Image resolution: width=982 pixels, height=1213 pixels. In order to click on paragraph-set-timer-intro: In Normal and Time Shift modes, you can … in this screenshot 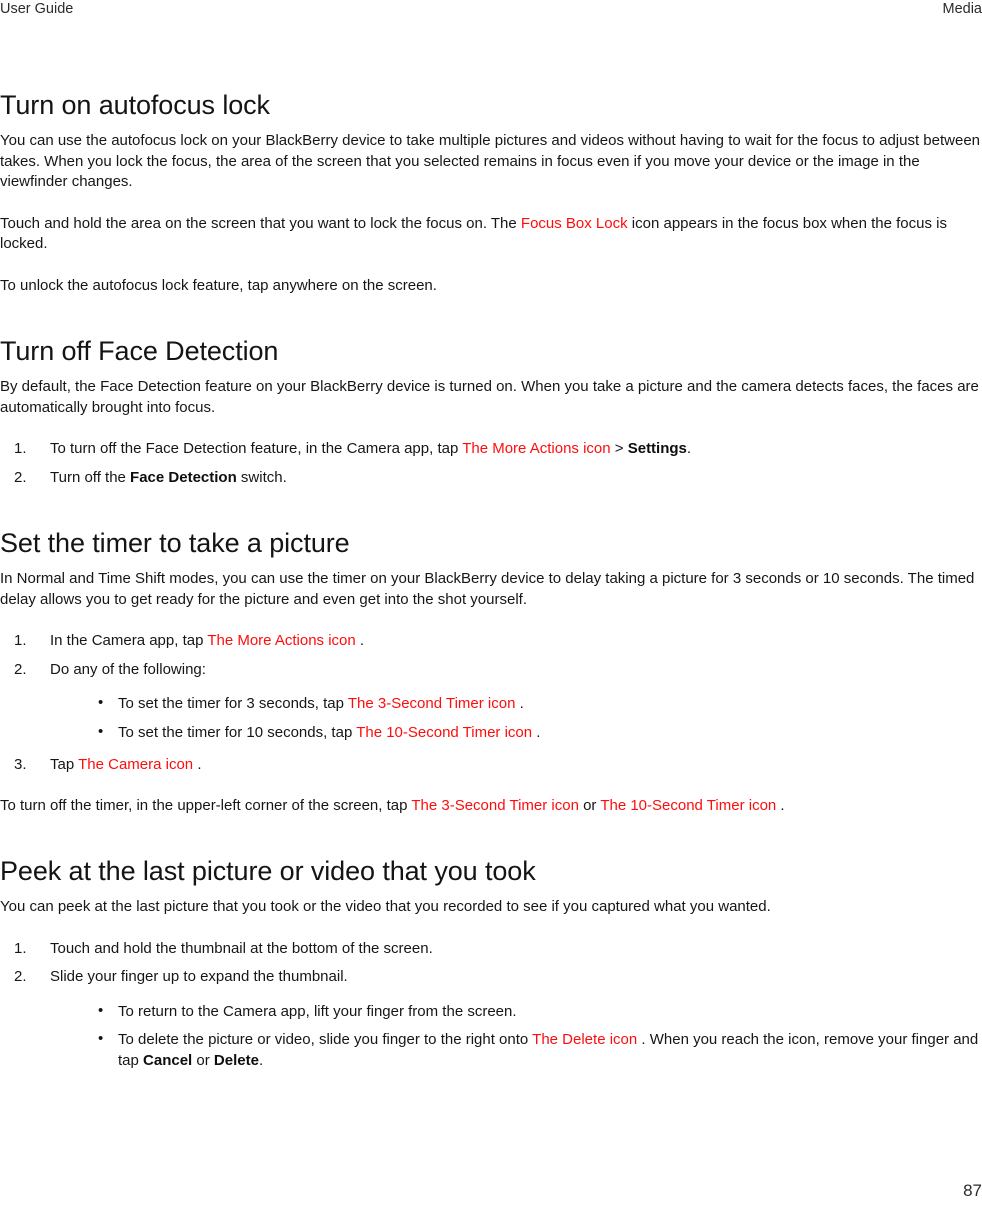, I will do `click(491, 589)`.